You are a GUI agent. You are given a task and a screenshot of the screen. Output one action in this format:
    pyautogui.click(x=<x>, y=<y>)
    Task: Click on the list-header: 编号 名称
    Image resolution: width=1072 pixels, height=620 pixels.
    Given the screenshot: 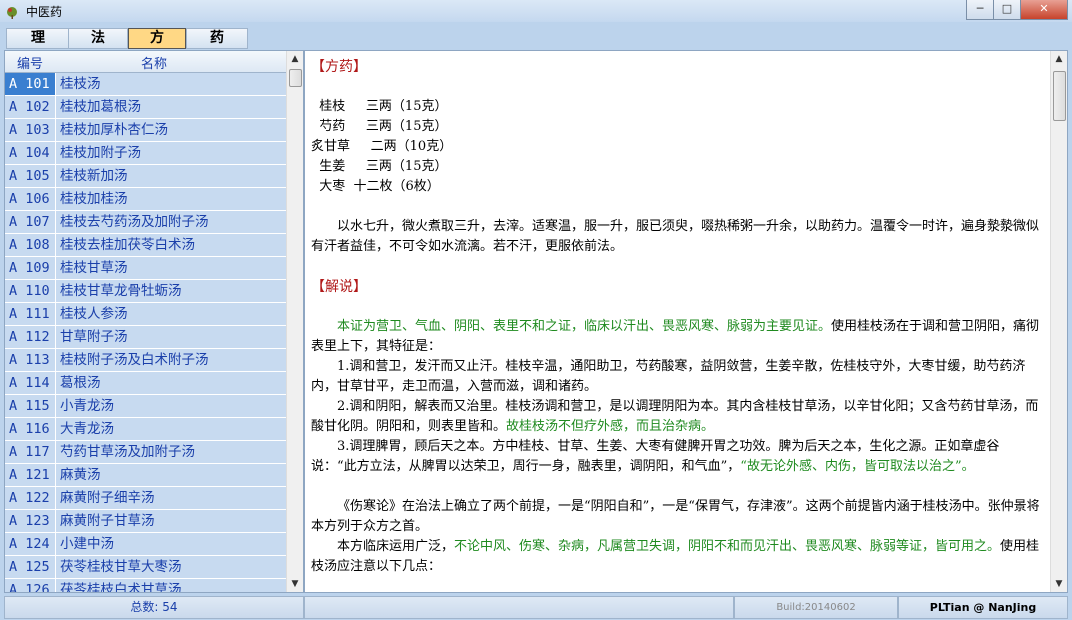 What is the action you would take?
    pyautogui.click(x=145, y=62)
    